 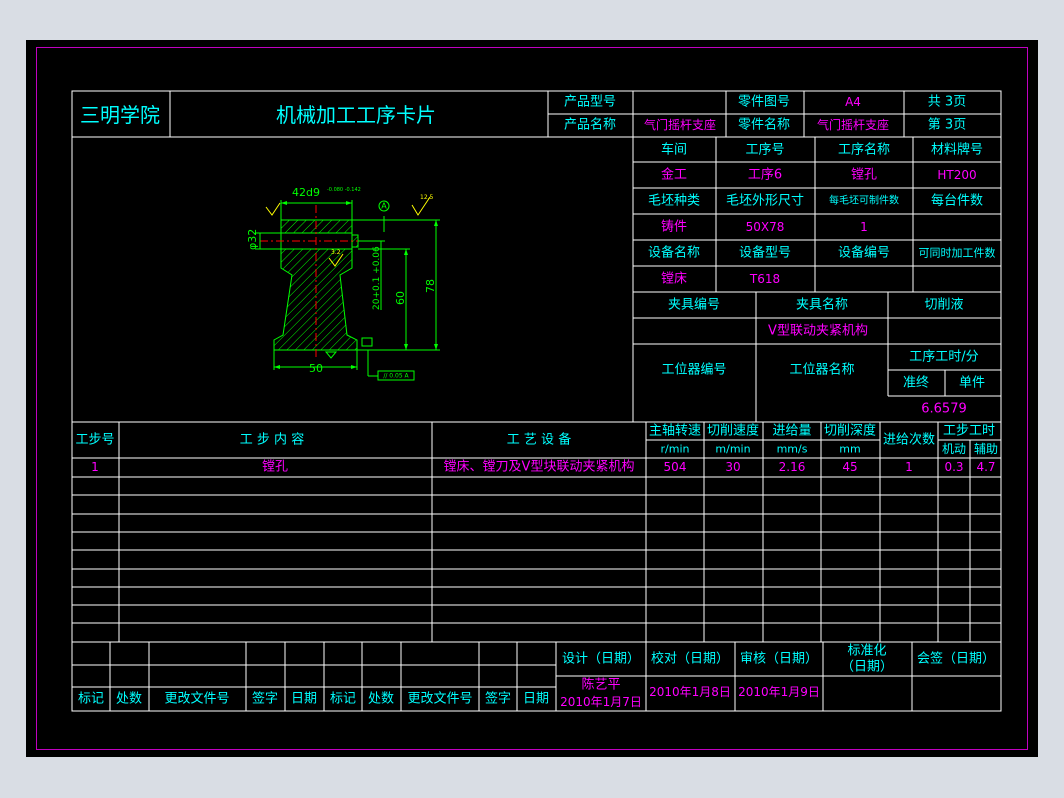 I want to click on machine-time-header: 机动, so click(x=954, y=449).